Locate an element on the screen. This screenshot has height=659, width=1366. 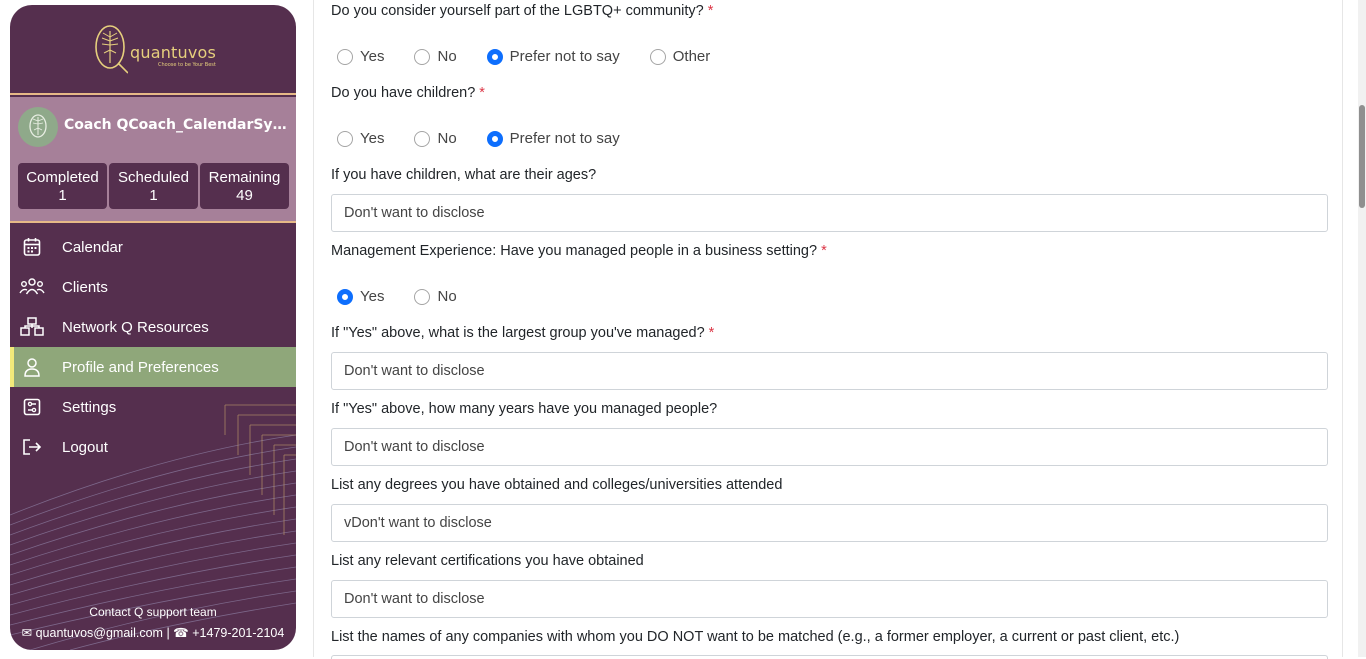
stat-remaining: Remaining 49 is located at coordinates (244, 186).